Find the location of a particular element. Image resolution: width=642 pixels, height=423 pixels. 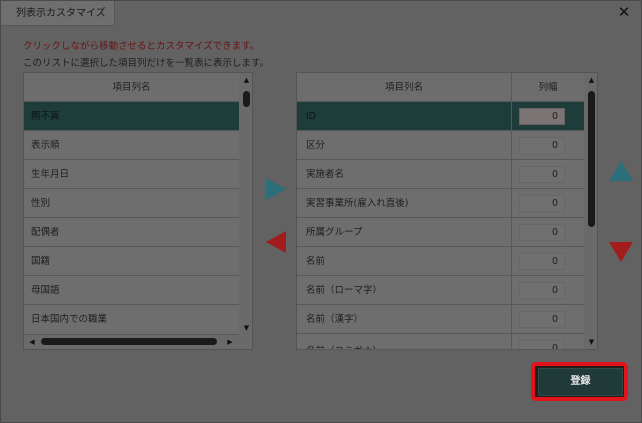

scroll-right-icon: ▶ is located at coordinates (230, 342).